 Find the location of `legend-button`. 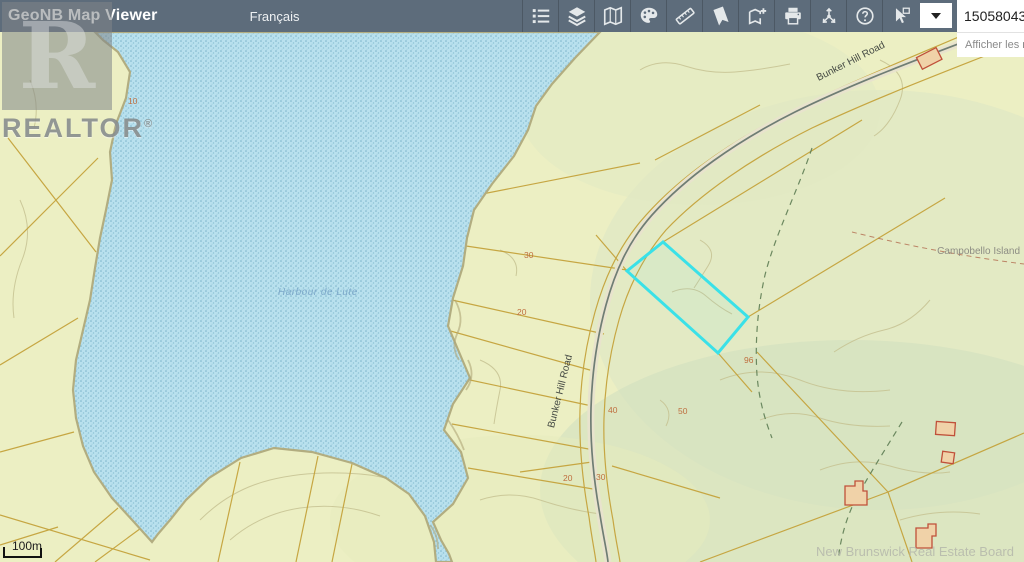

legend-button is located at coordinates (540, 16).